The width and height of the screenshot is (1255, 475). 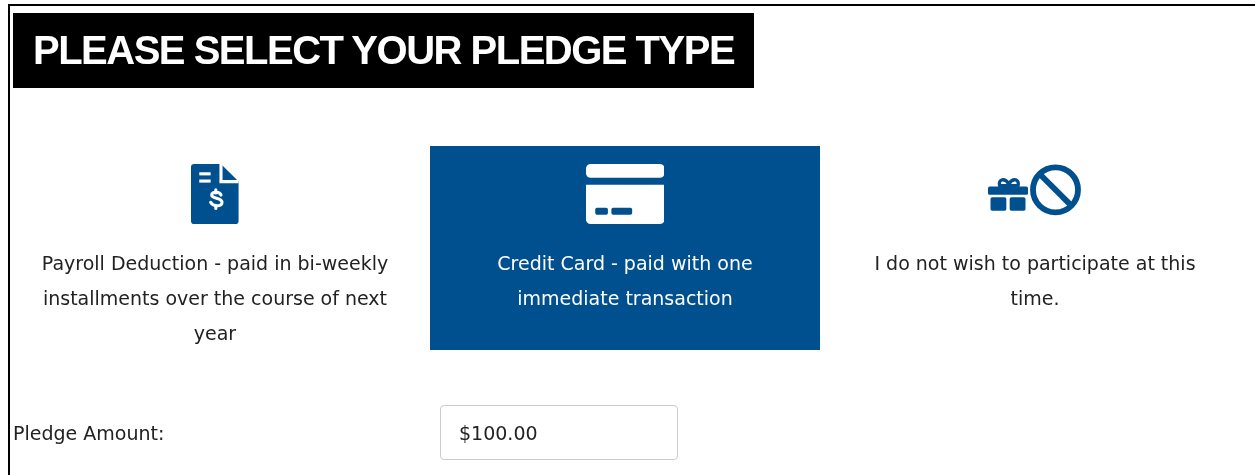 What do you see at coordinates (215, 248) in the screenshot?
I see `pledge-option: Payroll Deduction - paid in bi-weekly installments over the course of next year` at bounding box center [215, 248].